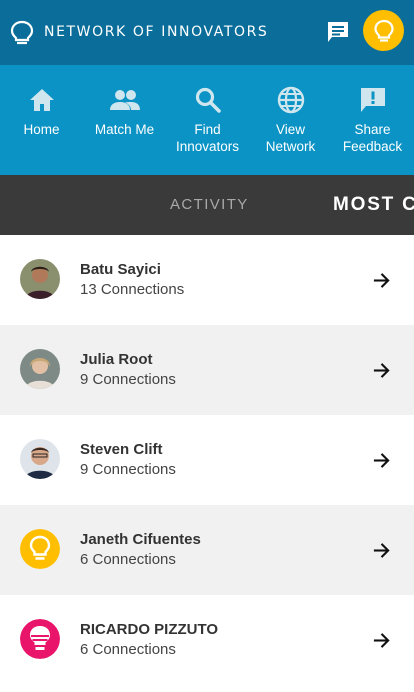 The width and height of the screenshot is (414, 692). I want to click on nav-view-network-label: View Network, so click(290, 138).